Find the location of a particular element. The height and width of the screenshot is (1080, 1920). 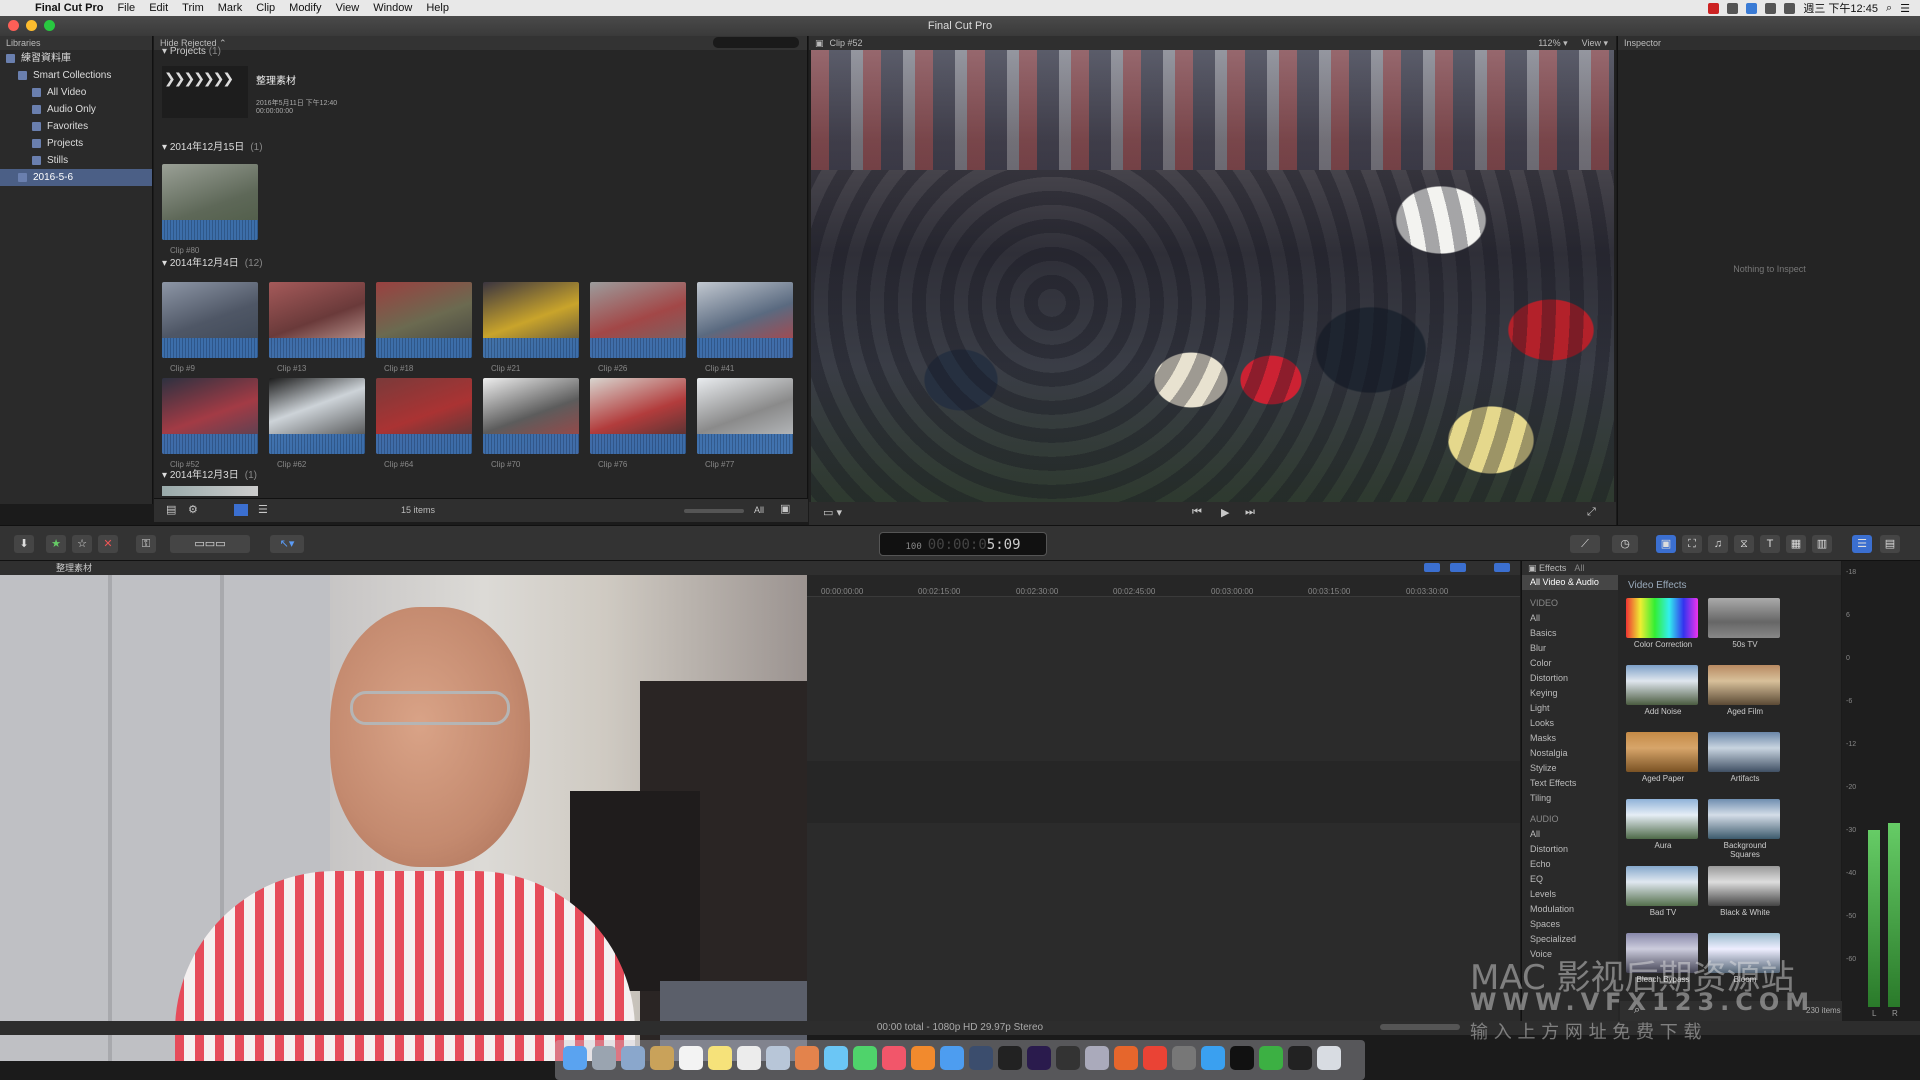

zoom-button is located at coordinates (49, 25).